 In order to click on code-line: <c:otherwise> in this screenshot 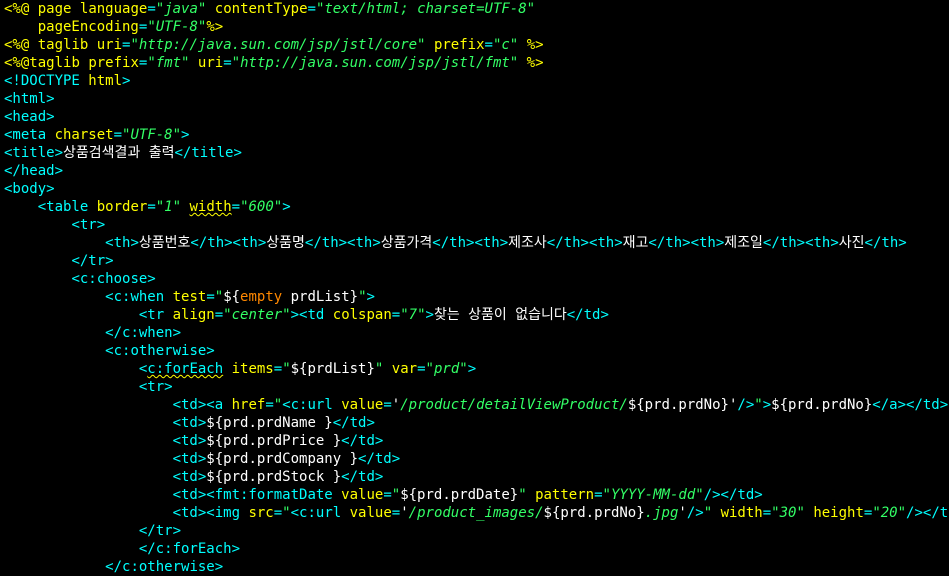, I will do `click(474, 351)`.